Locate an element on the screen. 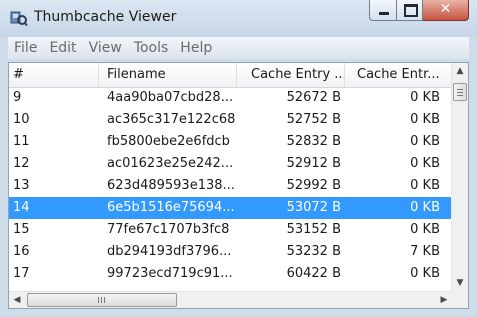 This screenshot has height=317, width=477. menu-file: File is located at coordinates (25, 48).